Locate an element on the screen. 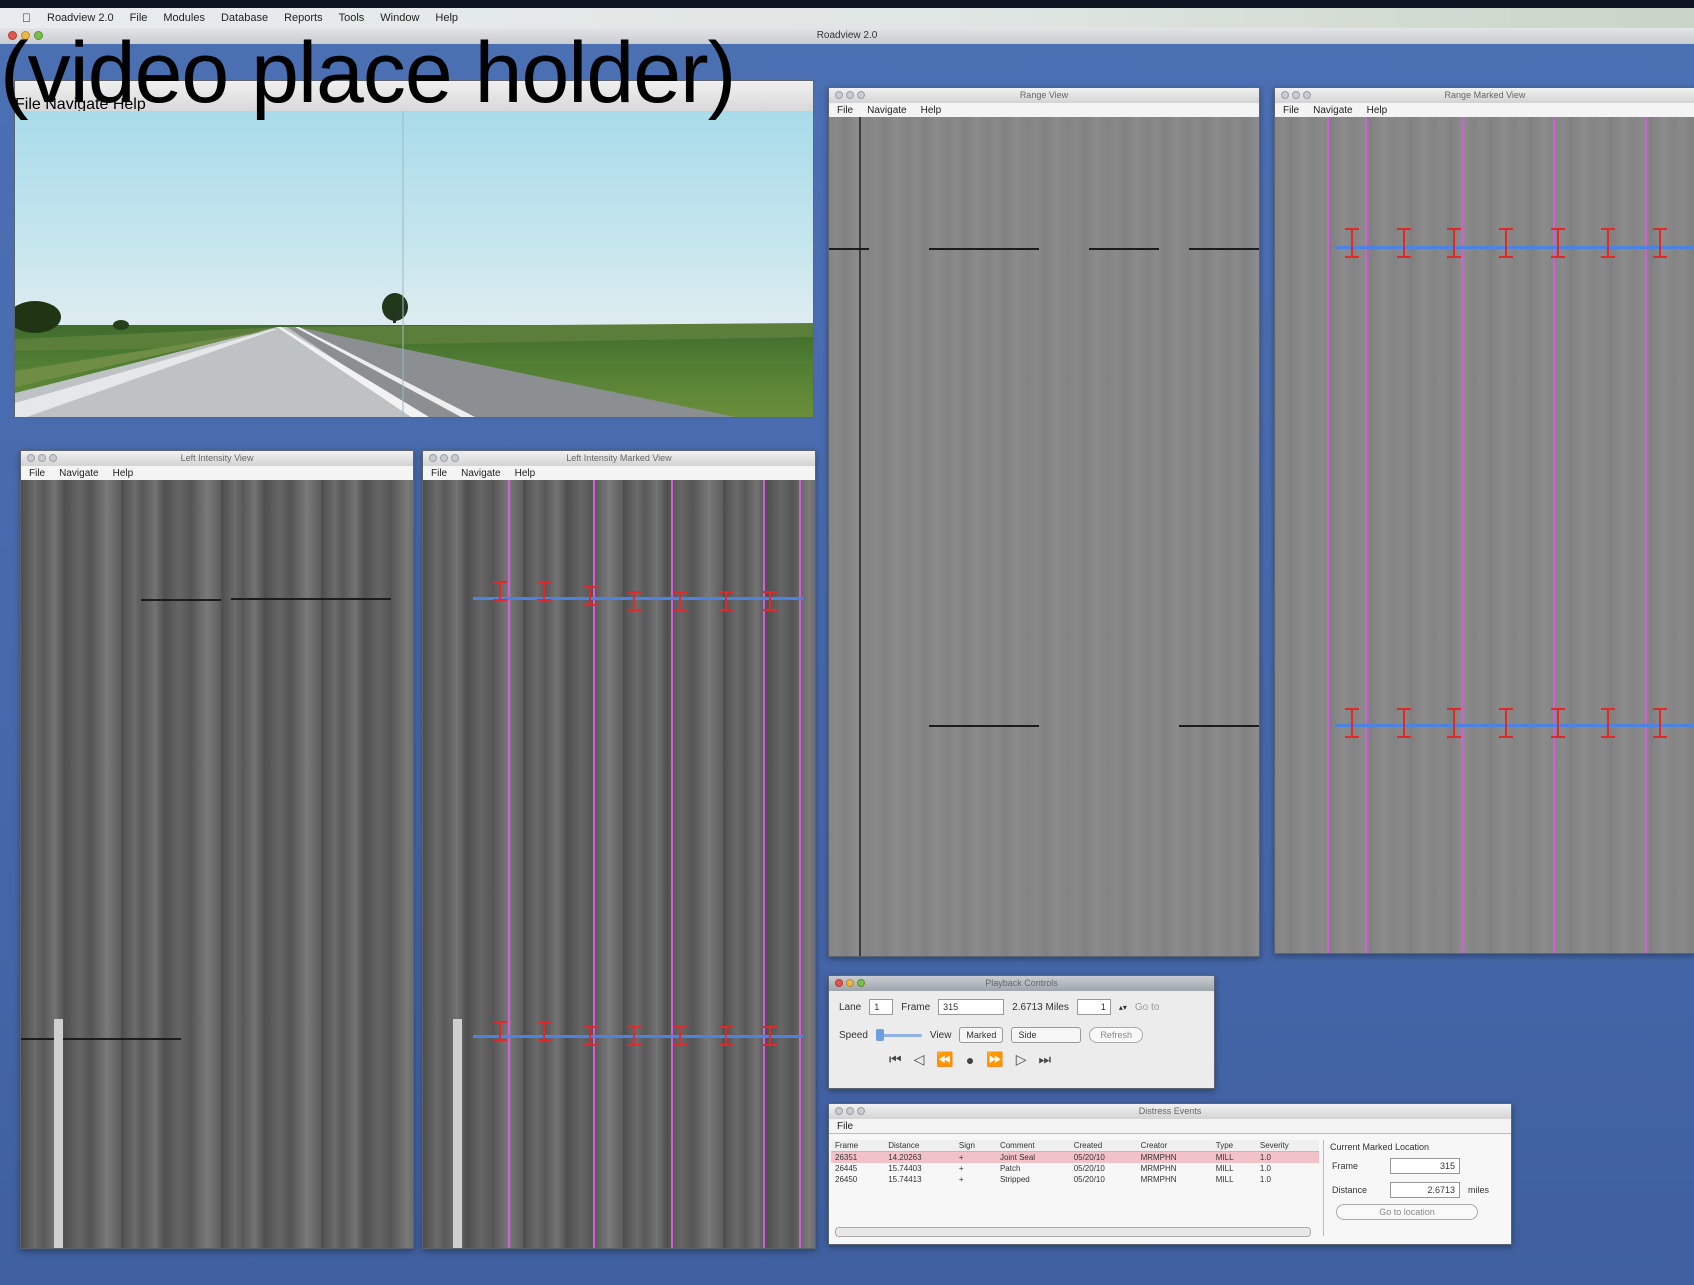 The image size is (1694, 1285). play-icon: ▷ is located at coordinates (1021, 1059).